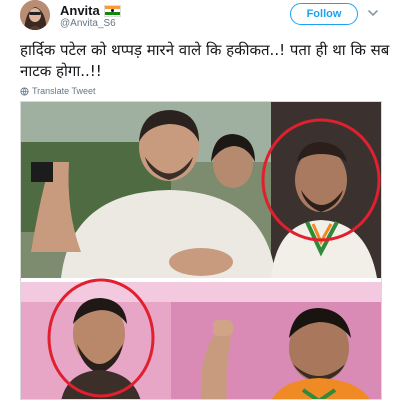  Describe the element at coordinates (324, 14) in the screenshot. I see `follow-button: Follow` at that location.